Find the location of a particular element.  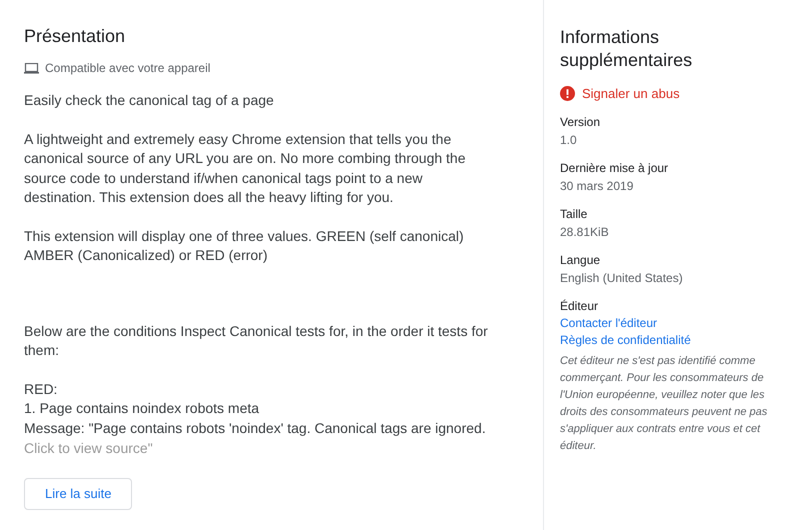

field-label: Éditeur is located at coordinates (580, 306).